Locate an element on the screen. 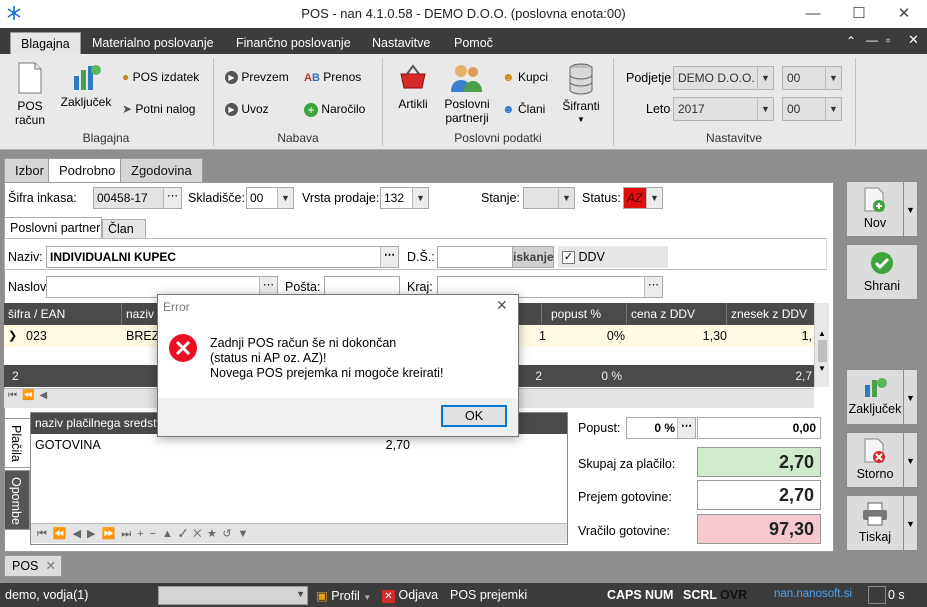 This screenshot has height=607, width=927. navigator-buttons-icon: ⏮⏪◀ is located at coordinates (30, 395).